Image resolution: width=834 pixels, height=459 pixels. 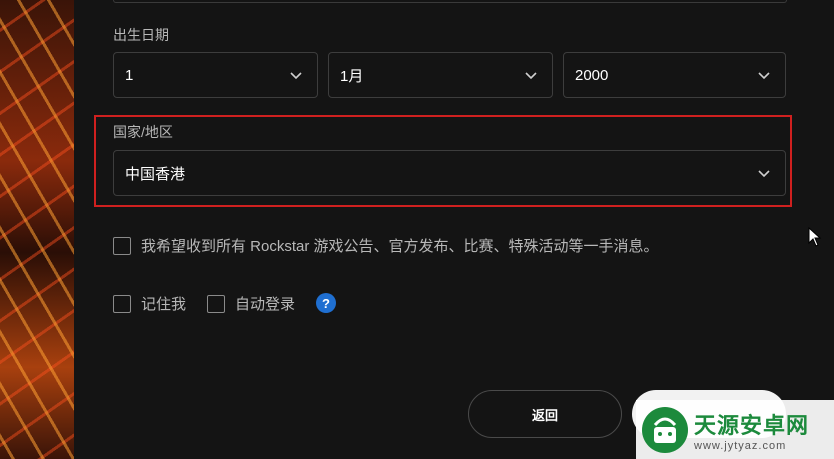 I want to click on dob-year-value: 2000, so click(x=592, y=75).